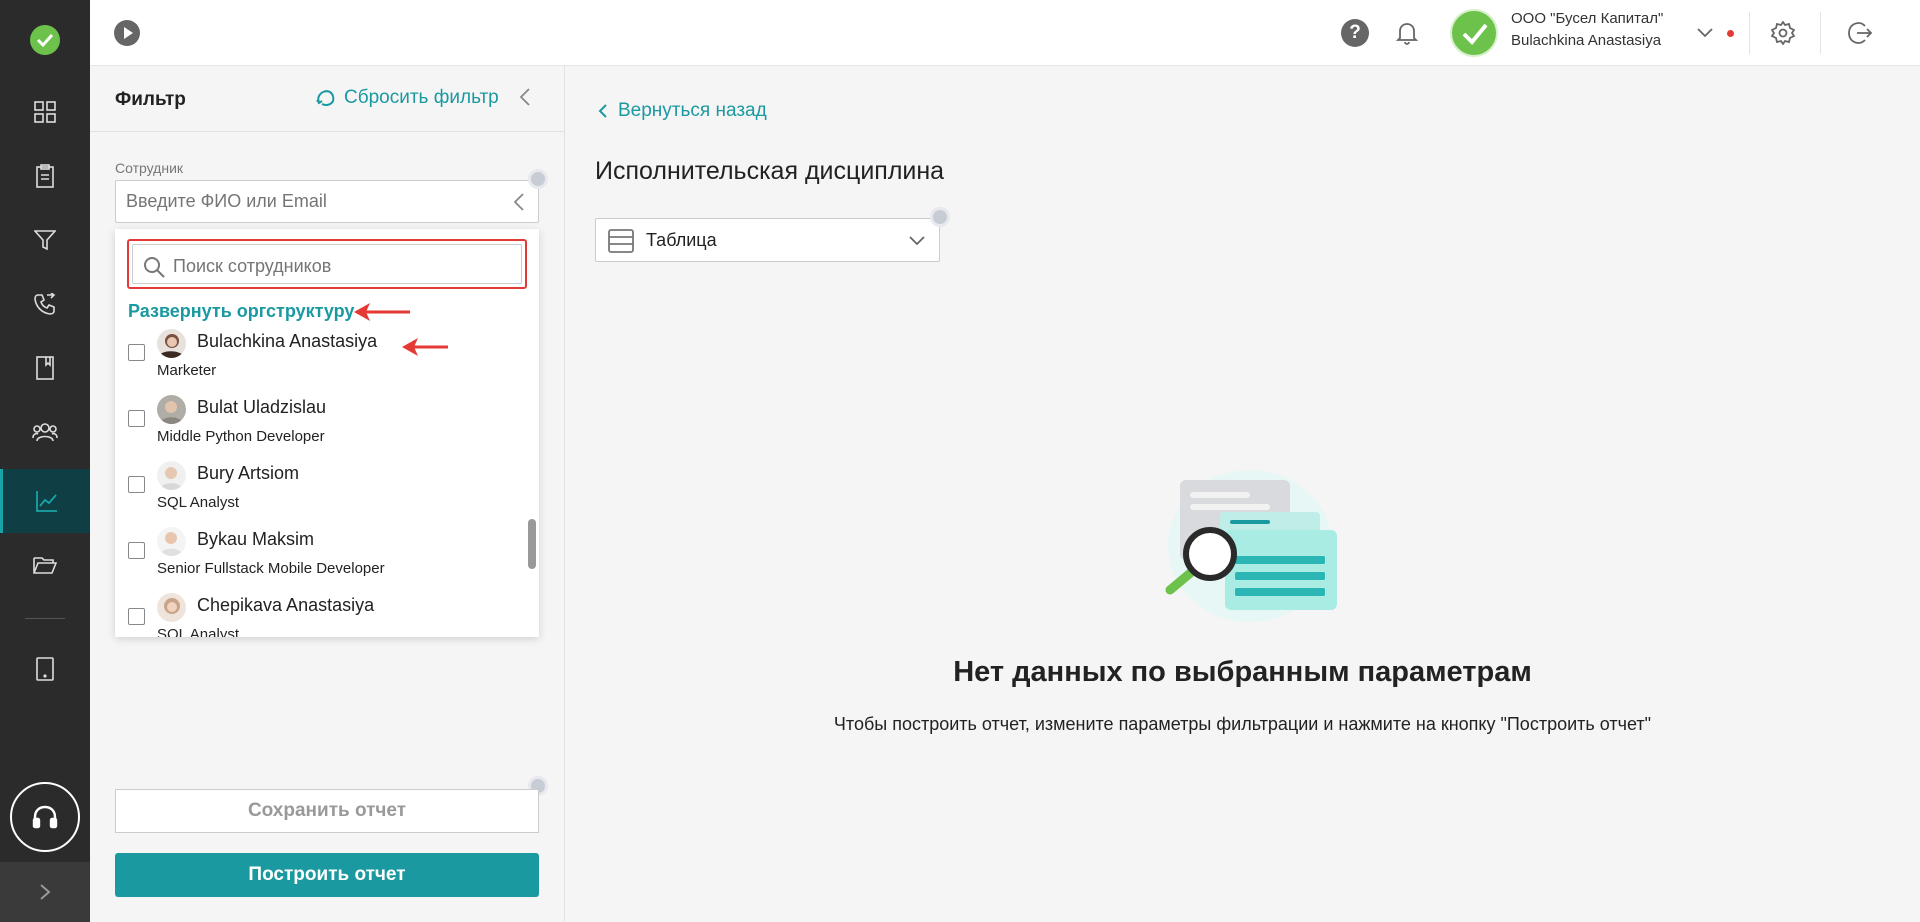 This screenshot has width=1920, height=922. What do you see at coordinates (287, 341) in the screenshot?
I see `employee-name: Bulachkina Anastasiya` at bounding box center [287, 341].